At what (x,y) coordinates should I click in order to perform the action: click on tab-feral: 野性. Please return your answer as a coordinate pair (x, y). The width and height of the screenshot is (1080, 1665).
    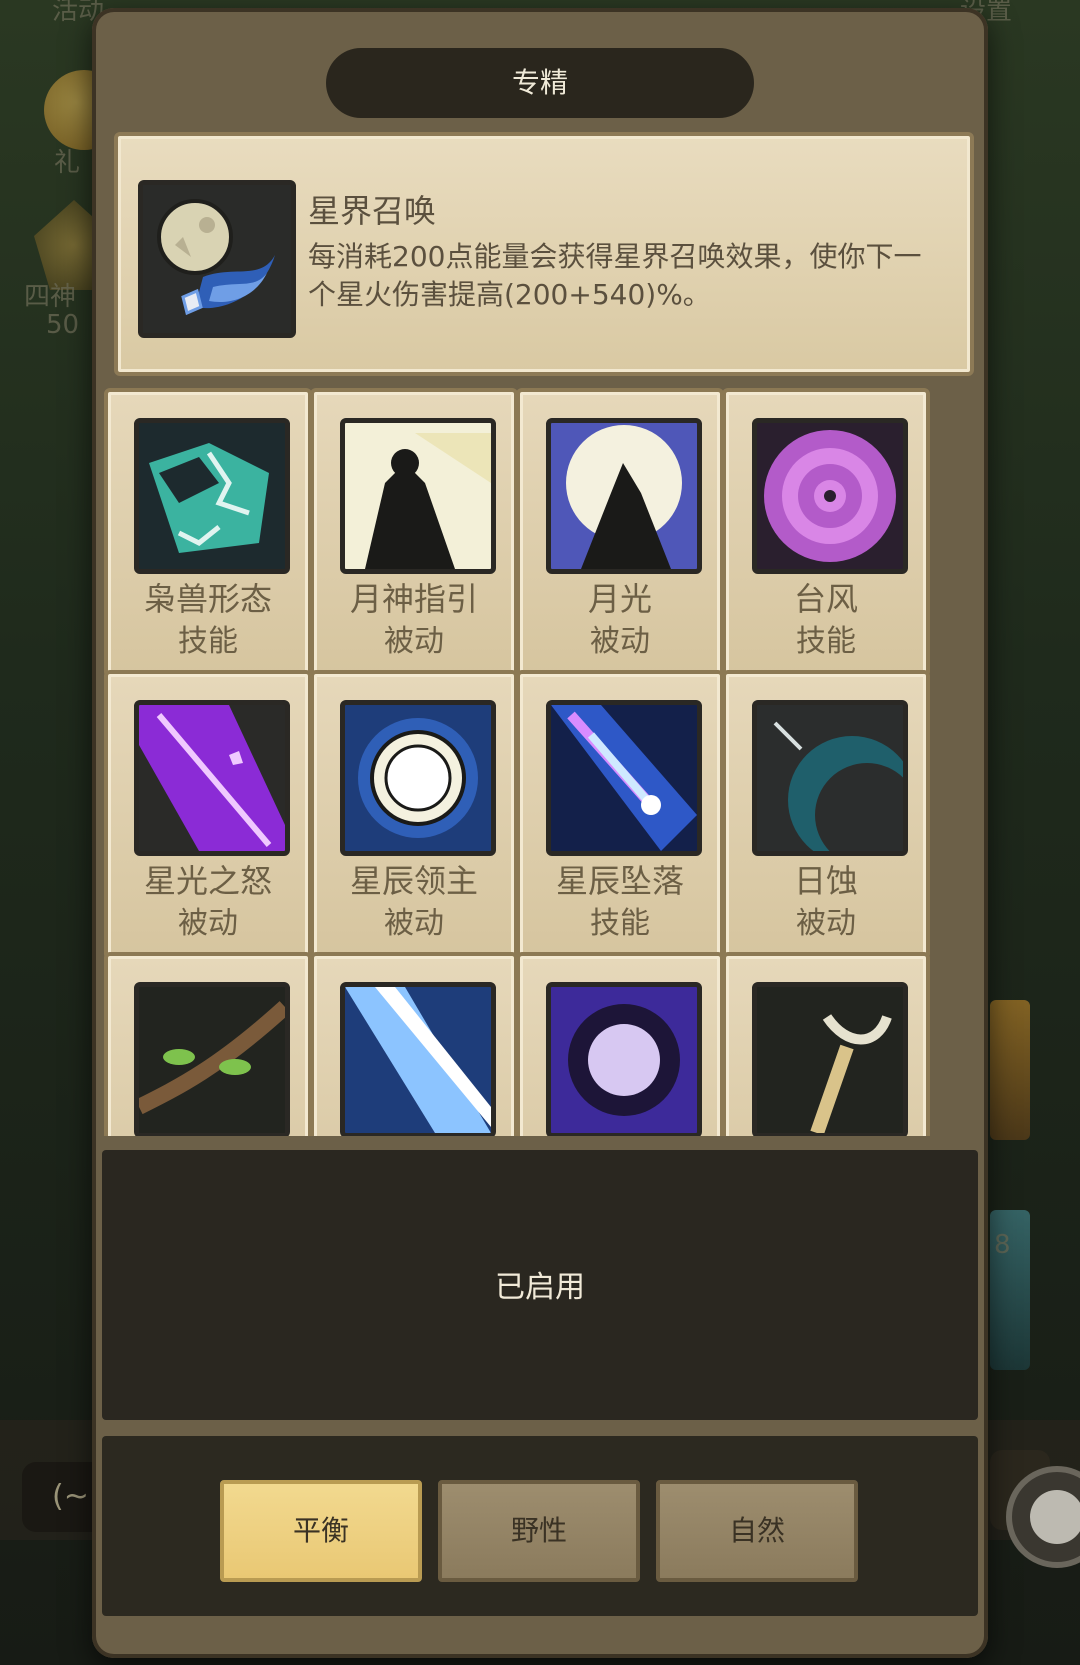
    Looking at the image, I should click on (539, 1531).